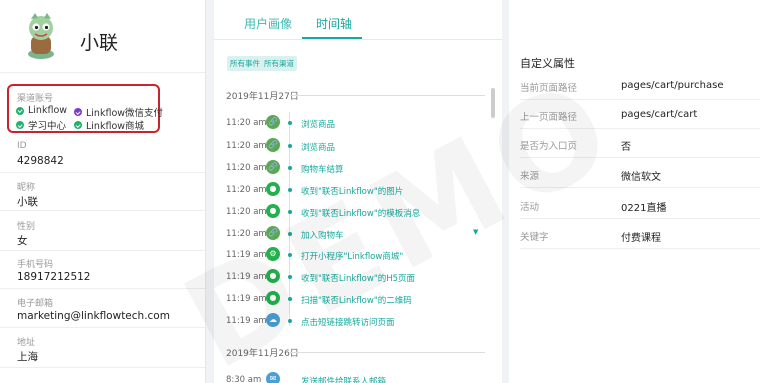 The image size is (768, 383). I want to click on filter-all-events: 所有事件, so click(245, 63).